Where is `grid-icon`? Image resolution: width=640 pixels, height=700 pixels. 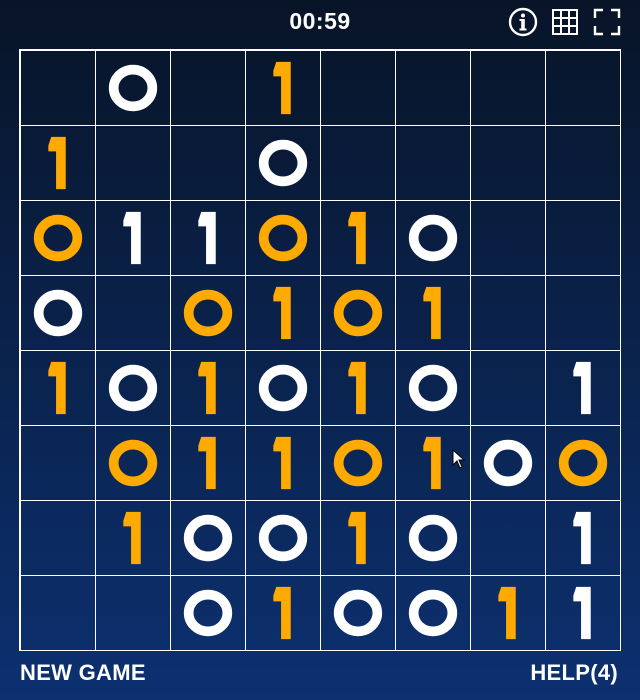 grid-icon is located at coordinates (565, 22).